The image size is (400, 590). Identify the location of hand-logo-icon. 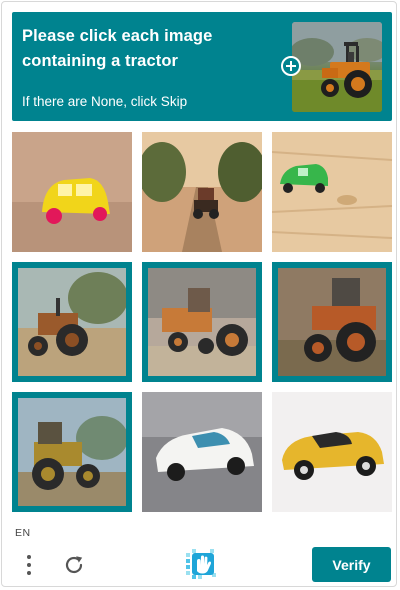
(201, 564).